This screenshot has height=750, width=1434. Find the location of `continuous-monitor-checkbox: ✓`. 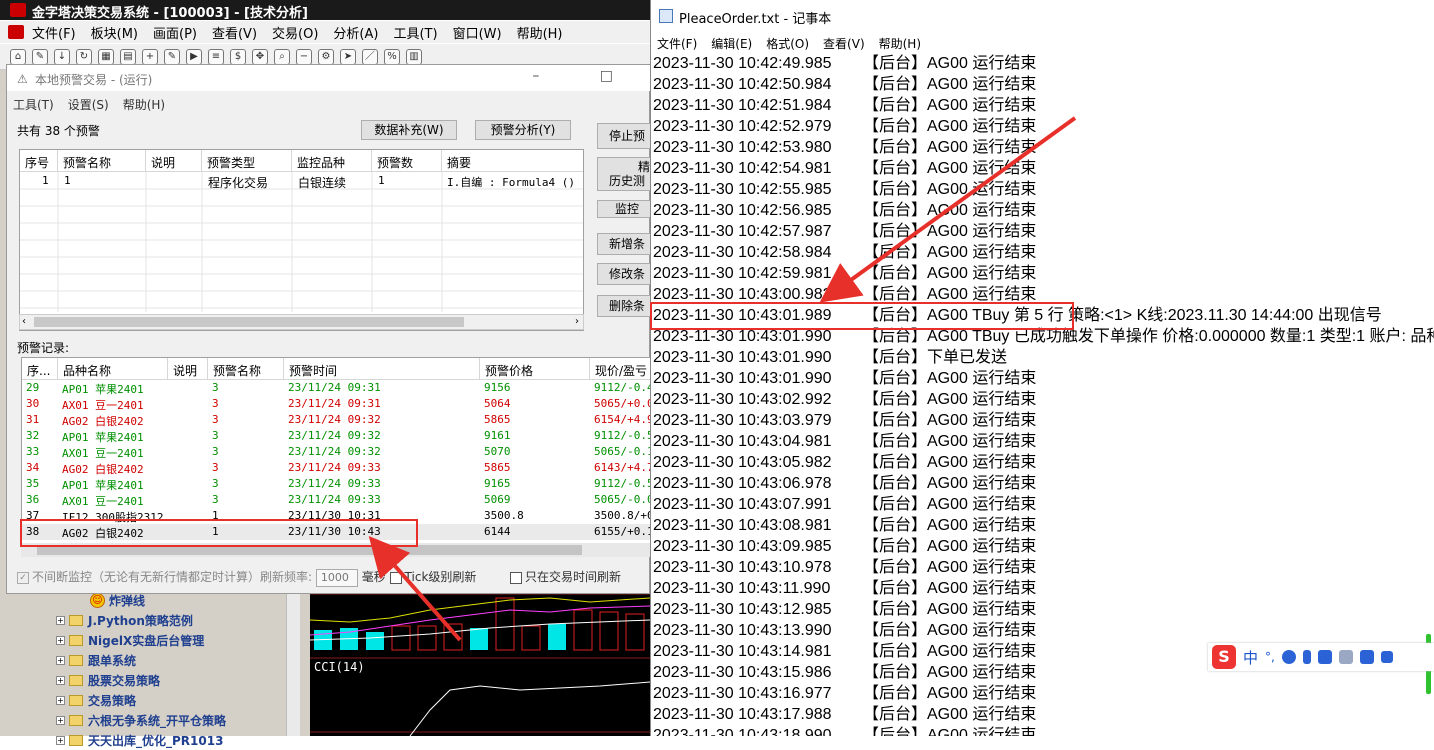

continuous-monitor-checkbox: ✓ is located at coordinates (23, 577).